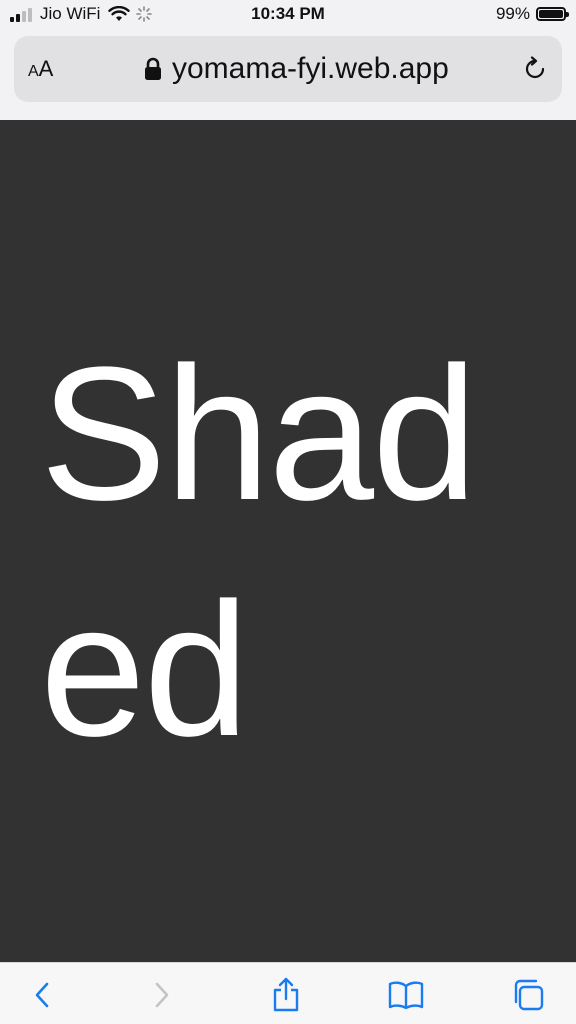  I want to click on status-right: 99%, so click(532, 14).